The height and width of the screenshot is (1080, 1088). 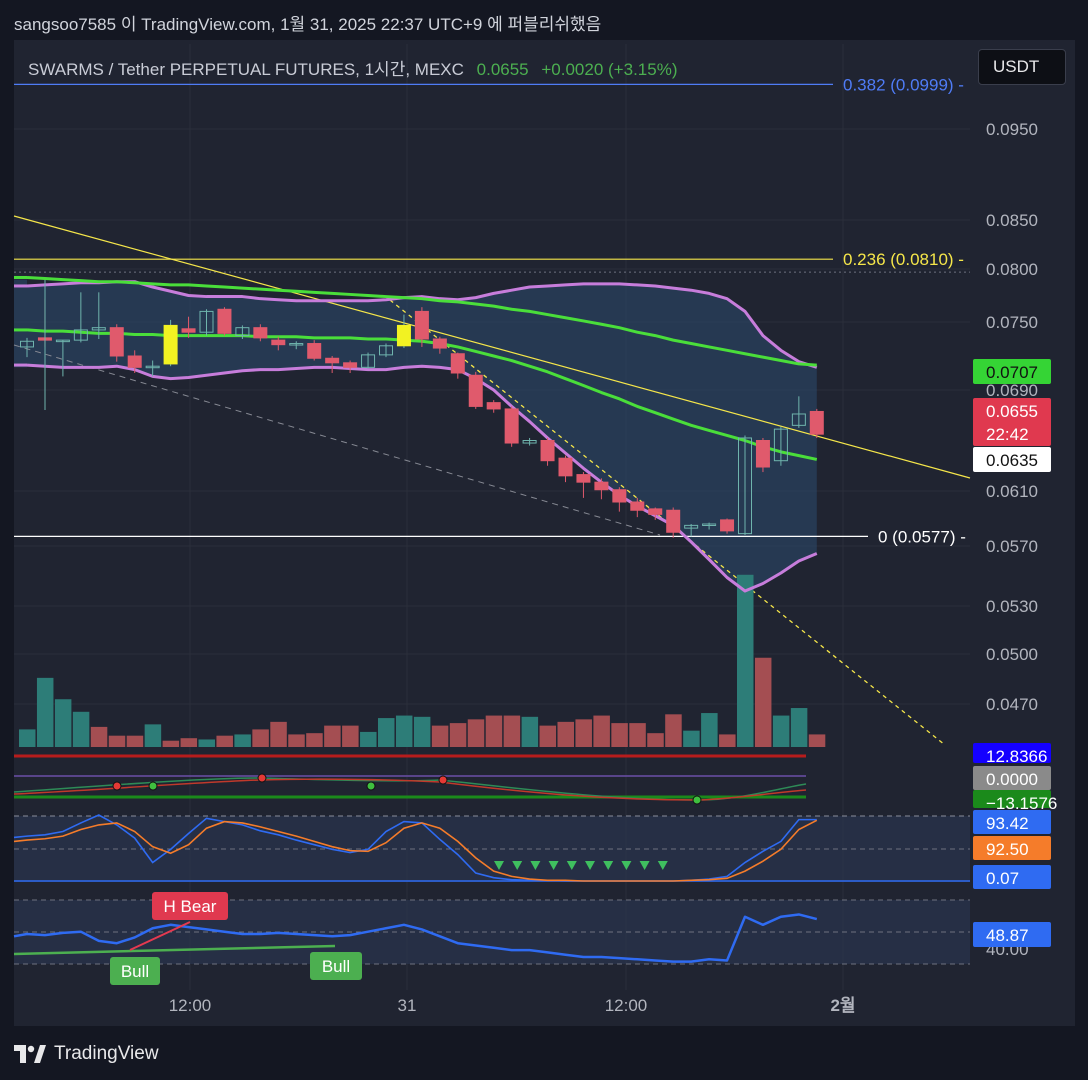 What do you see at coordinates (1002, 878) in the screenshot?
I see `stoch-low-tag: 0.07` at bounding box center [1002, 878].